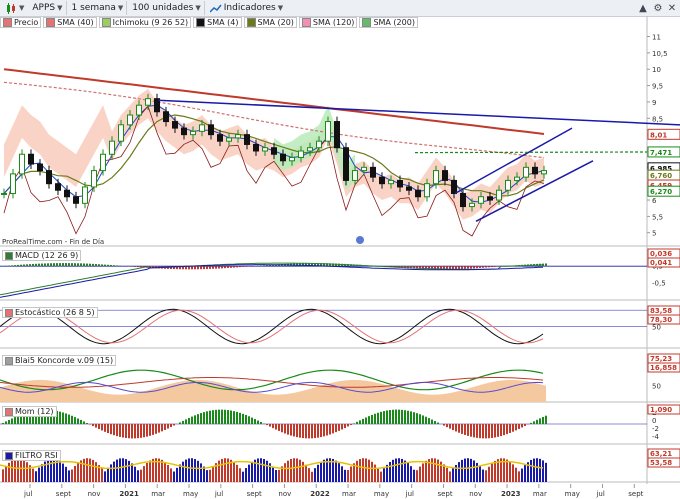 The height and width of the screenshot is (499, 680). What do you see at coordinates (661, 463) in the screenshot?
I see `panel-badge-text: 53,58` at bounding box center [661, 463].